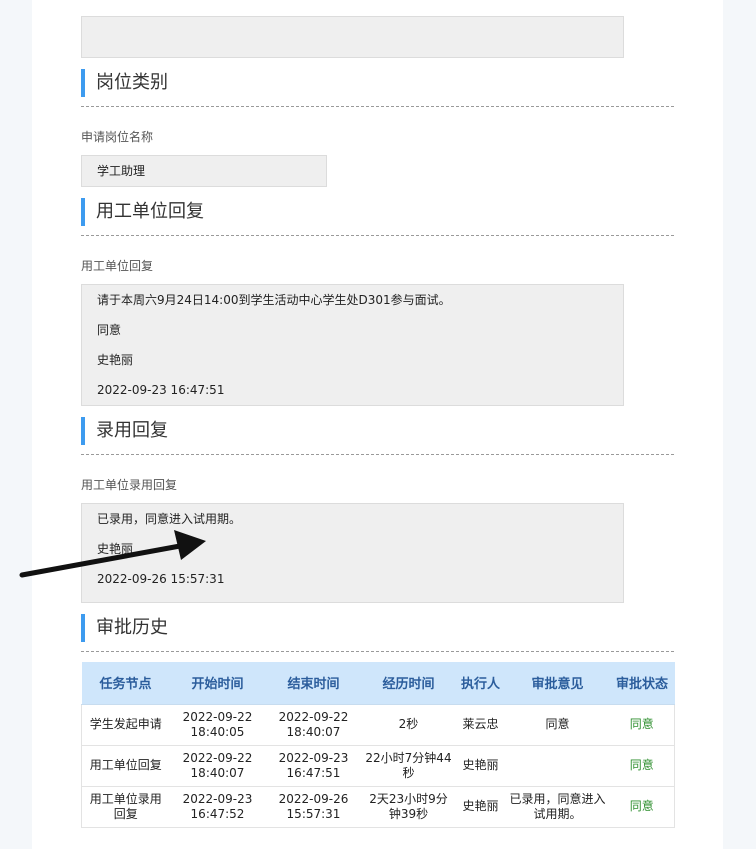 The width and height of the screenshot is (756, 849). Describe the element at coordinates (161, 579) in the screenshot. I see `hire-reply-timestamp: 2022-09-26 15:57:31` at that location.